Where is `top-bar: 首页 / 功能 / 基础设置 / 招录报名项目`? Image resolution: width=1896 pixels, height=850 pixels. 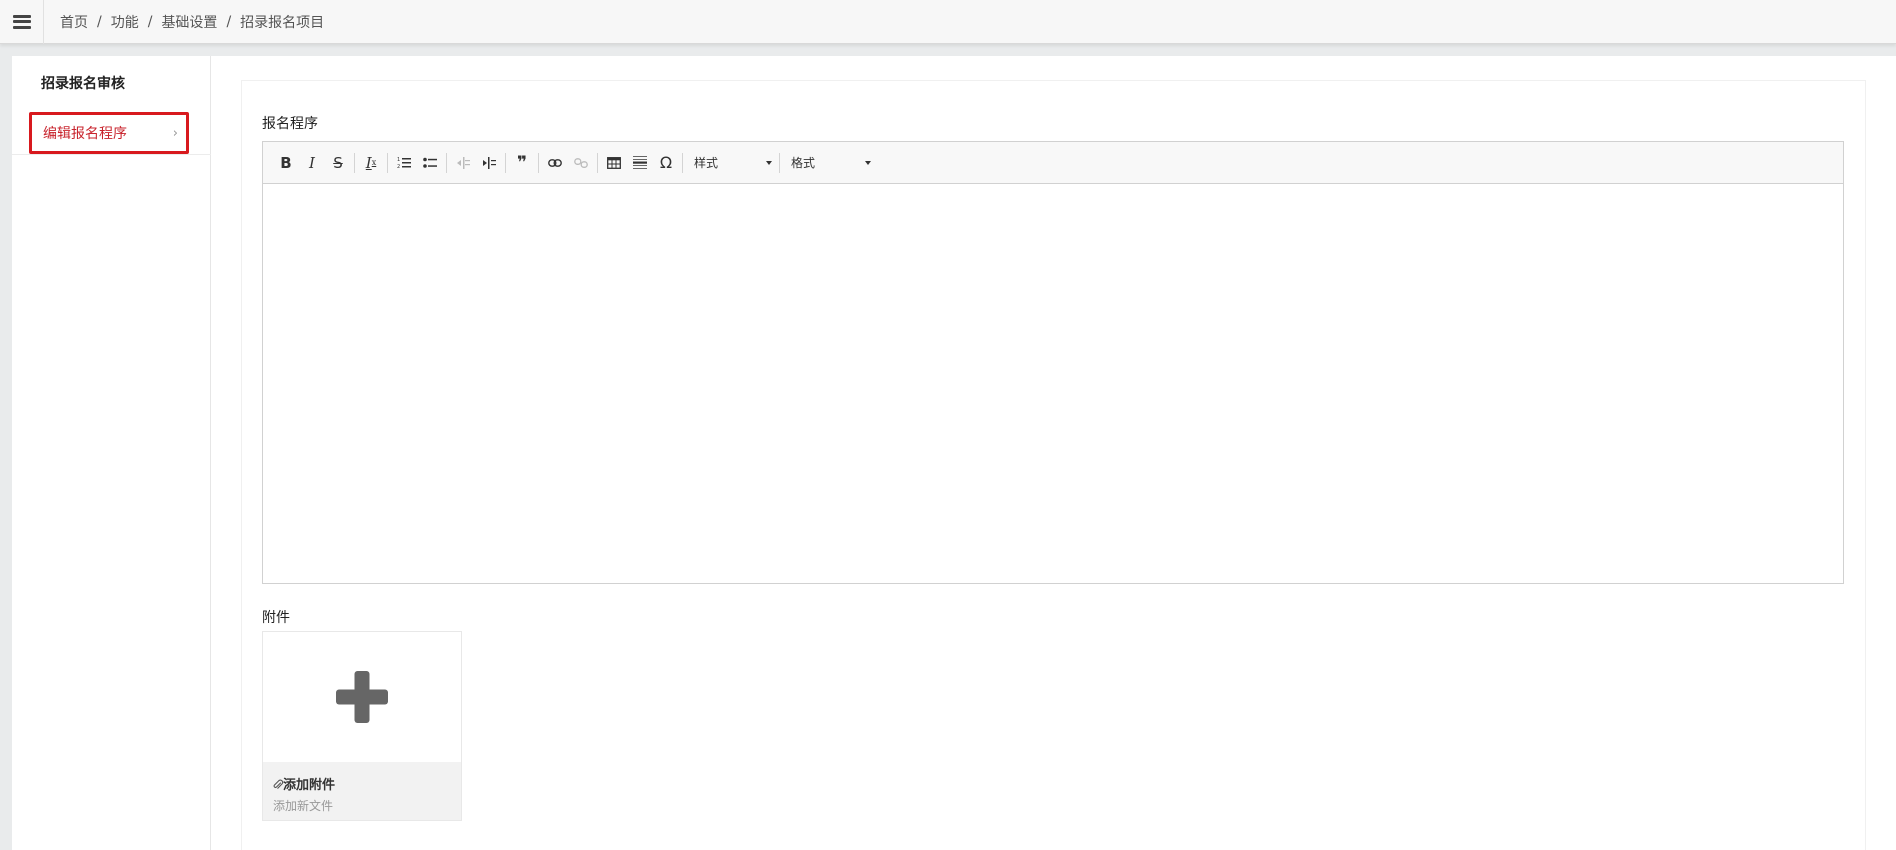
top-bar: 首页 / 功能 / 基础设置 / 招录报名项目 is located at coordinates (948, 22).